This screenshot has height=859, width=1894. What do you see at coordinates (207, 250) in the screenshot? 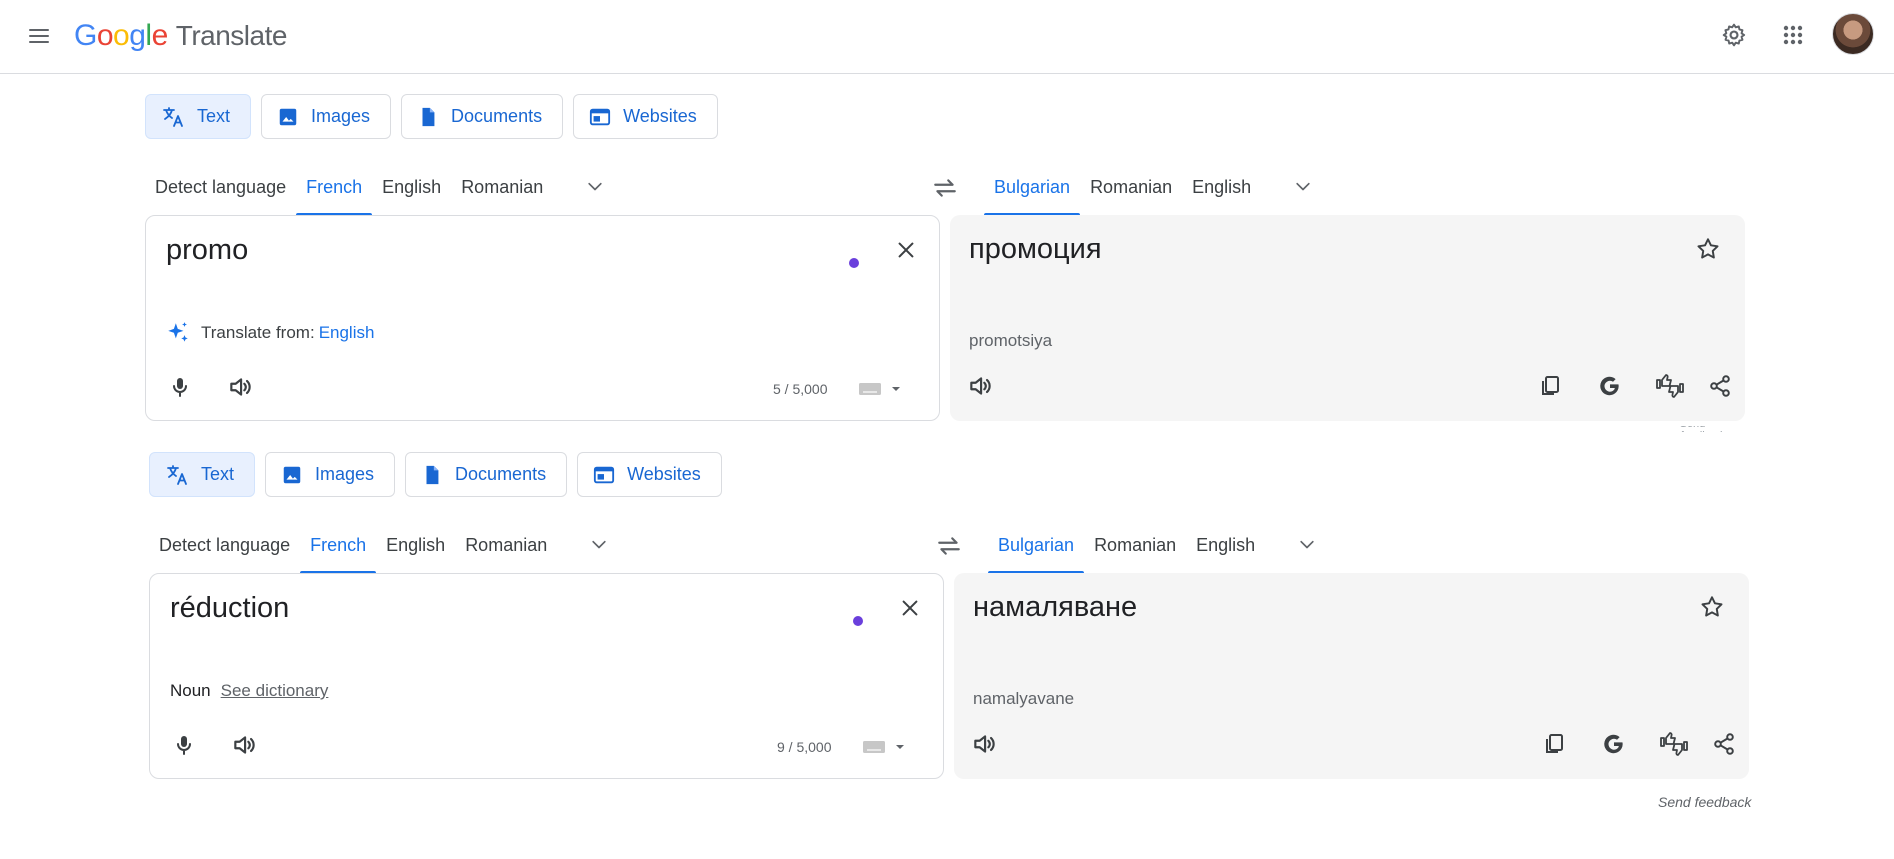
I see `source-text-input: promo` at bounding box center [207, 250].